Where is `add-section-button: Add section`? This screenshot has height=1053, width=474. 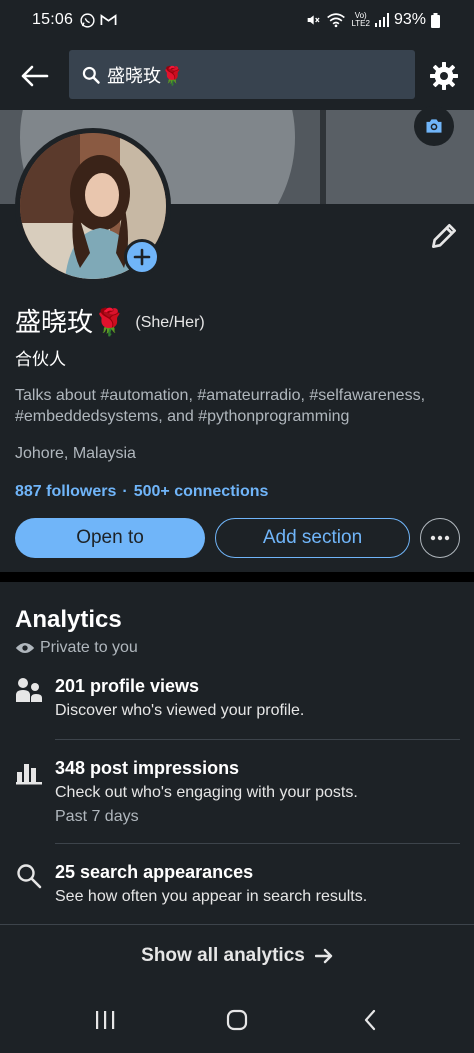
add-section-button: Add section is located at coordinates (312, 538).